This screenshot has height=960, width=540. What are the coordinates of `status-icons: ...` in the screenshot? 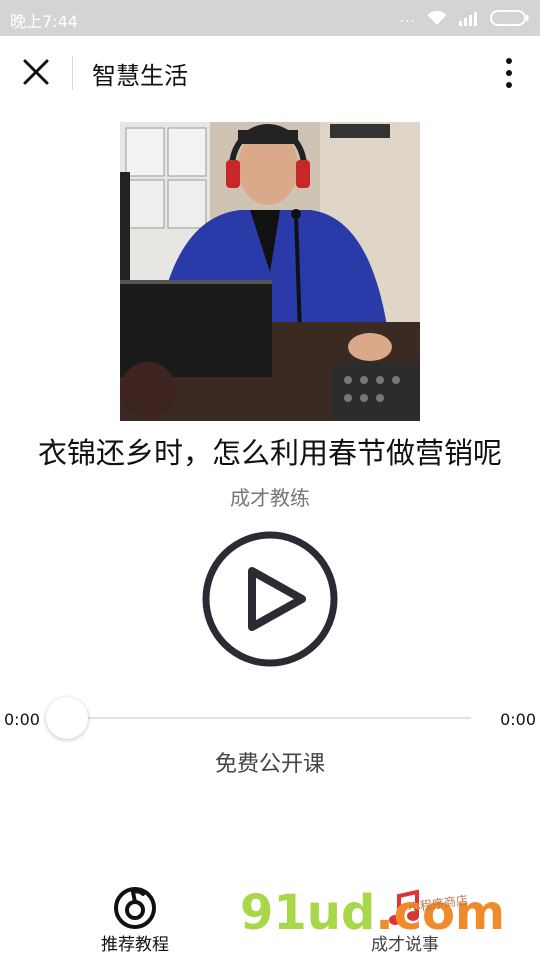 It's located at (465, 18).